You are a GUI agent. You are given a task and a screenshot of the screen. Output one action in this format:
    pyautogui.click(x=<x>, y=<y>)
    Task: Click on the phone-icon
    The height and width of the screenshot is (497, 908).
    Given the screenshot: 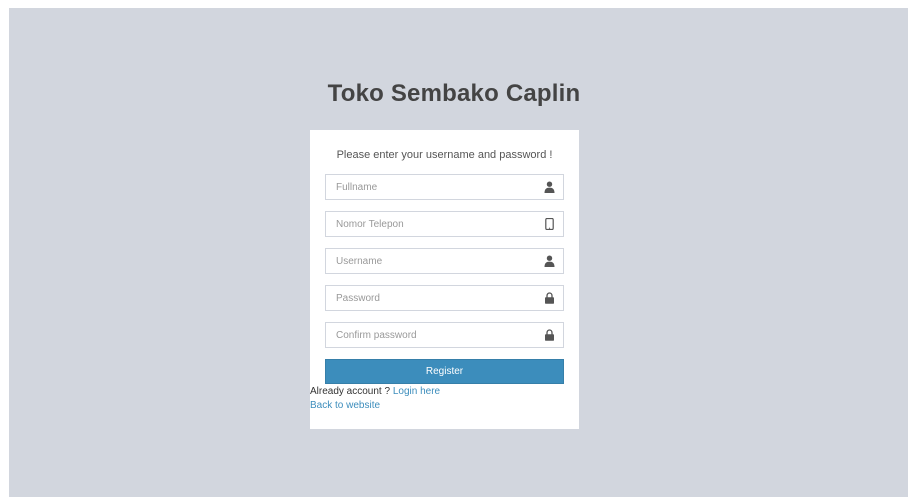 What is the action you would take?
    pyautogui.click(x=549, y=224)
    